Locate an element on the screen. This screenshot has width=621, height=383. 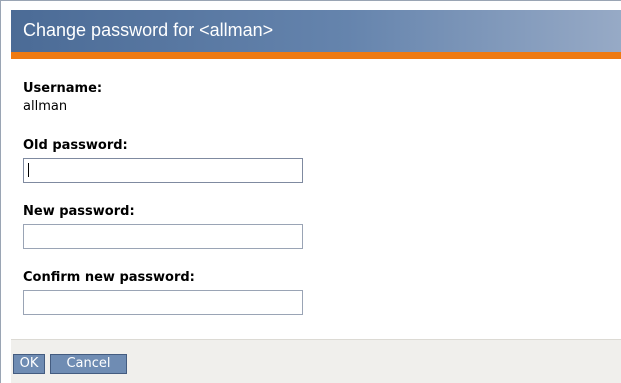
old-password-input is located at coordinates (163, 170).